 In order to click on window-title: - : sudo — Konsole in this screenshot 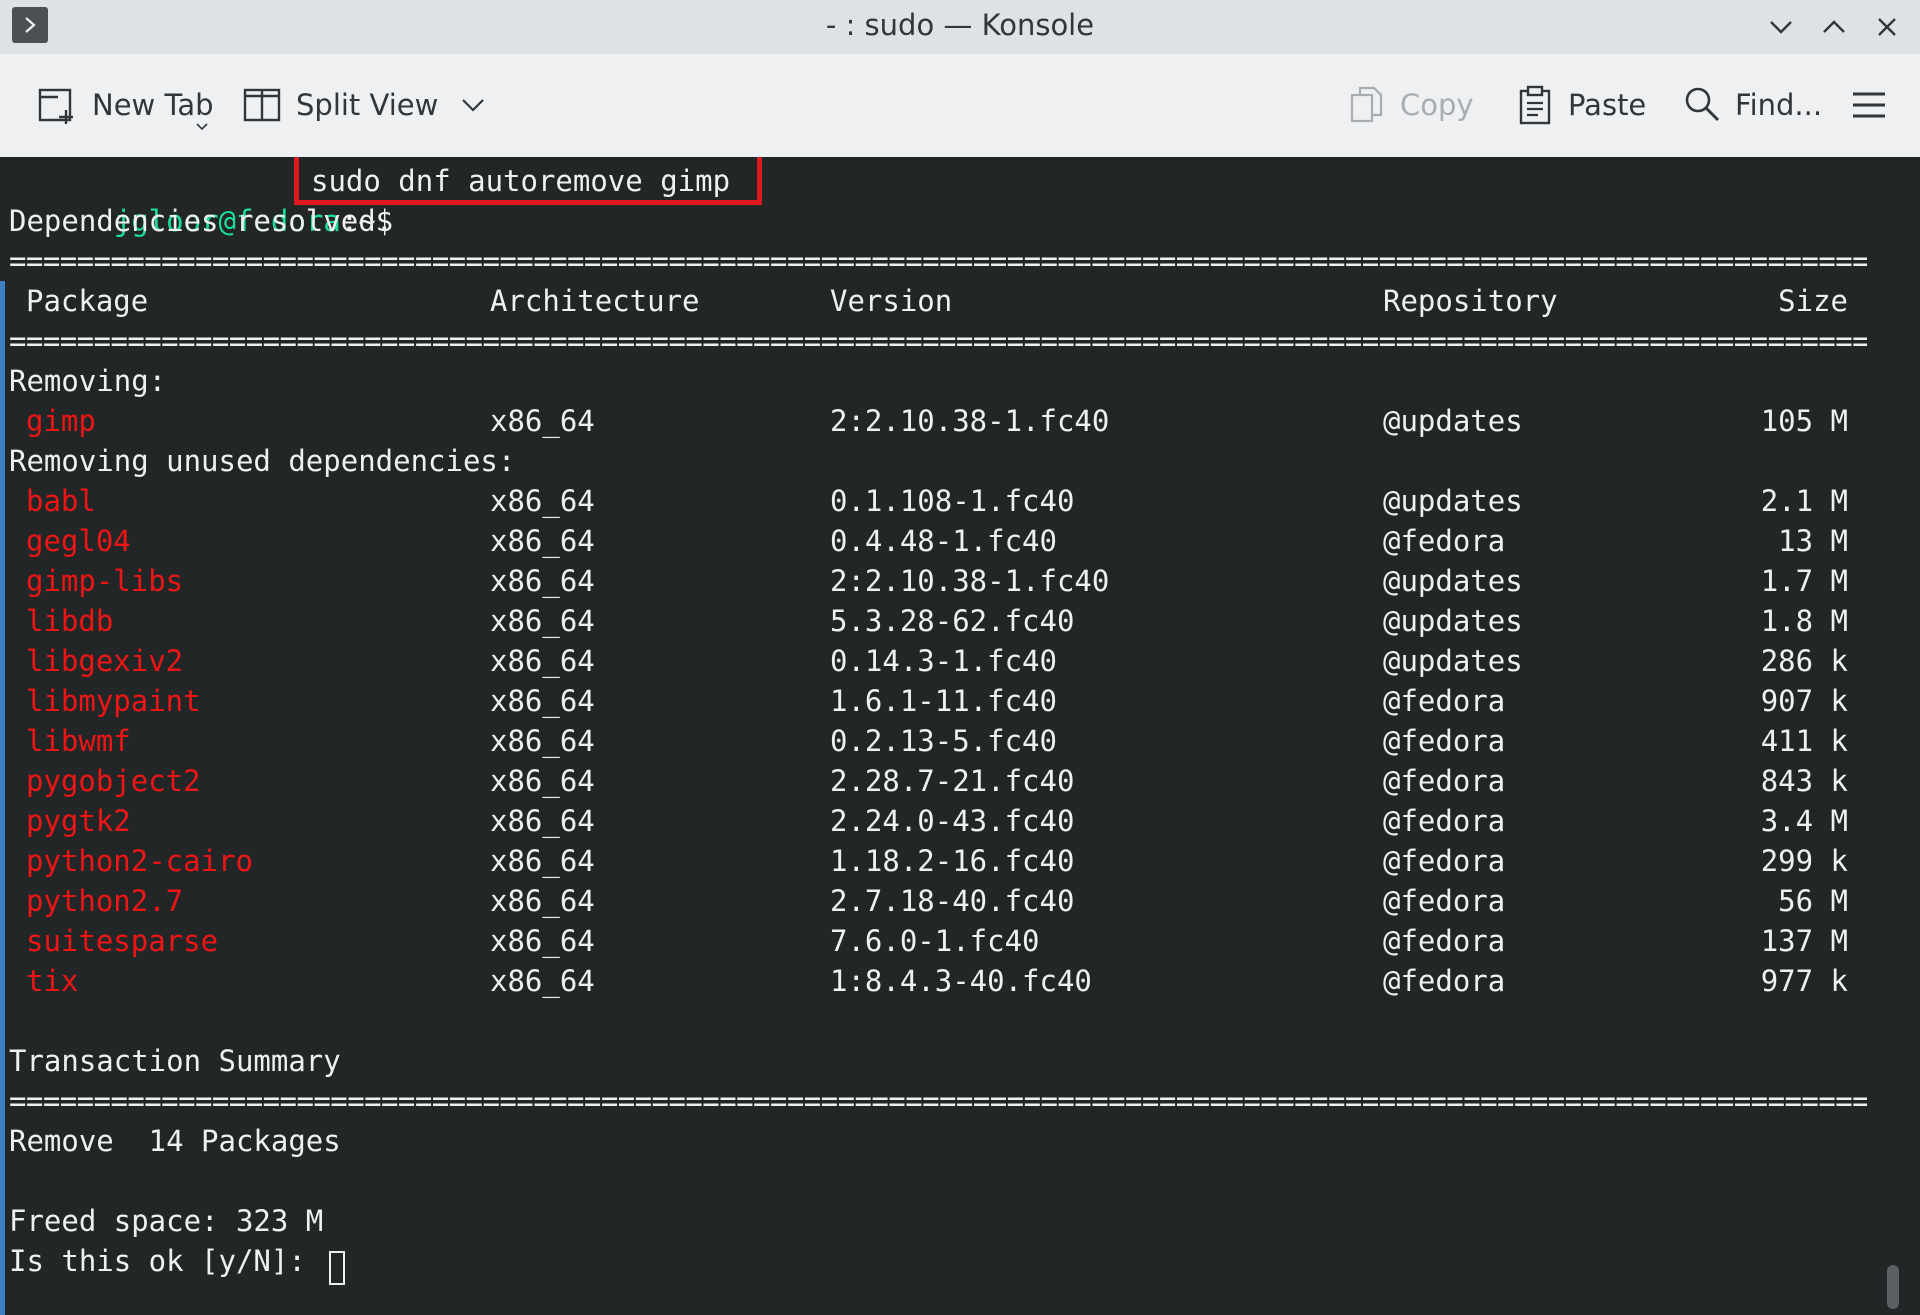, I will do `click(960, 25)`.